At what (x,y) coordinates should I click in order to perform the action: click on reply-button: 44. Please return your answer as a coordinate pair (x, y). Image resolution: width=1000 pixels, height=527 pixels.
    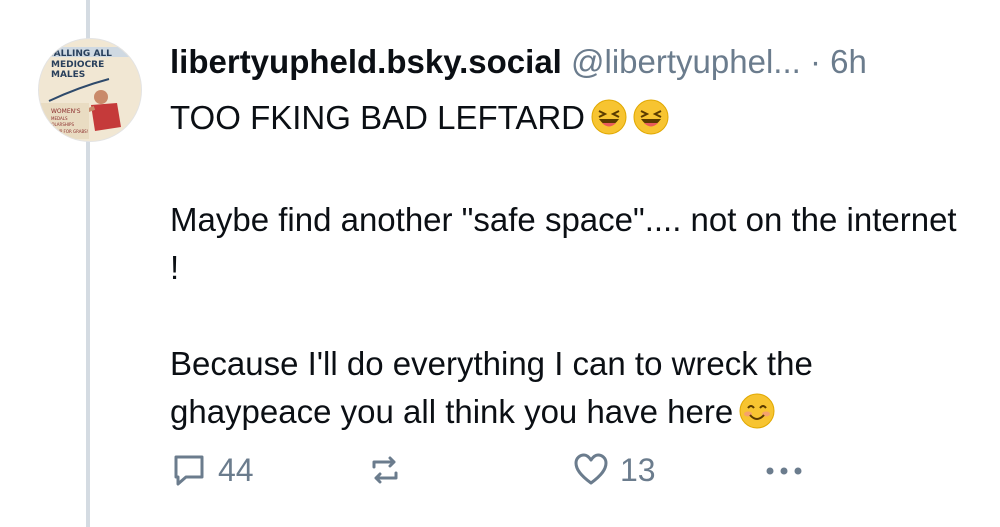
    Looking at the image, I should click on (212, 470).